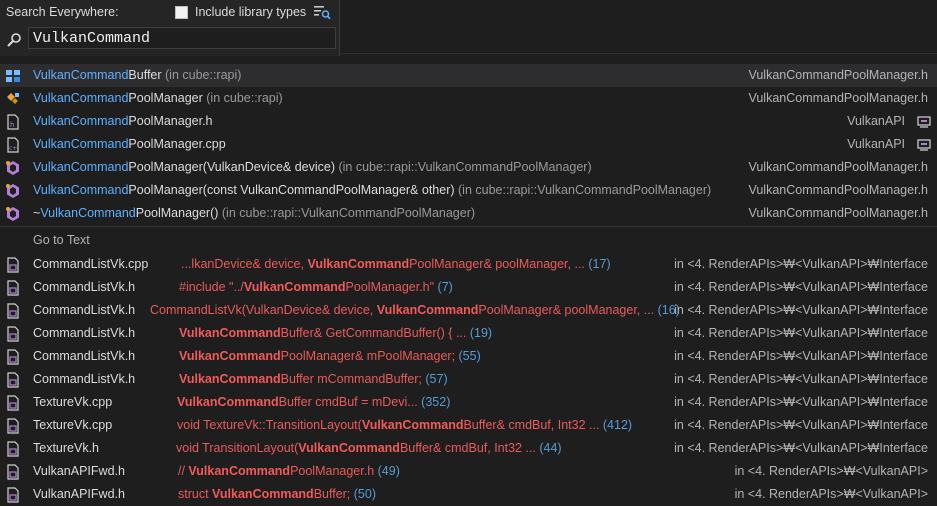 Image resolution: width=937 pixels, height=506 pixels. I want to click on symbol-name: VulkanCommandBuffer (in cube::rapi), so click(137, 75).